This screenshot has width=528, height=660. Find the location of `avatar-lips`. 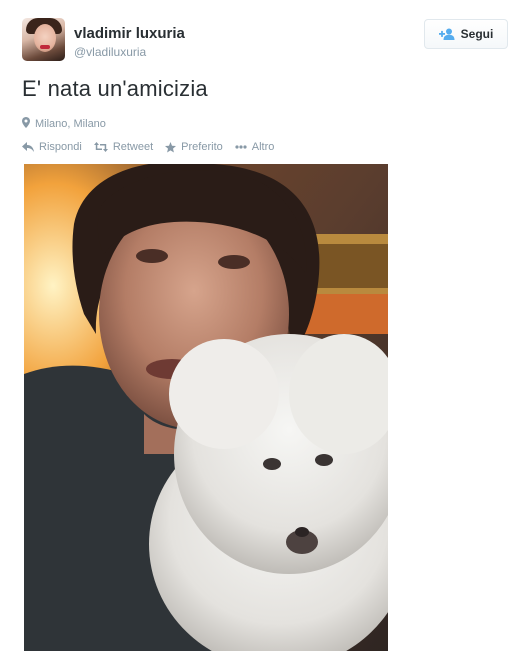

avatar-lips is located at coordinates (45, 47).